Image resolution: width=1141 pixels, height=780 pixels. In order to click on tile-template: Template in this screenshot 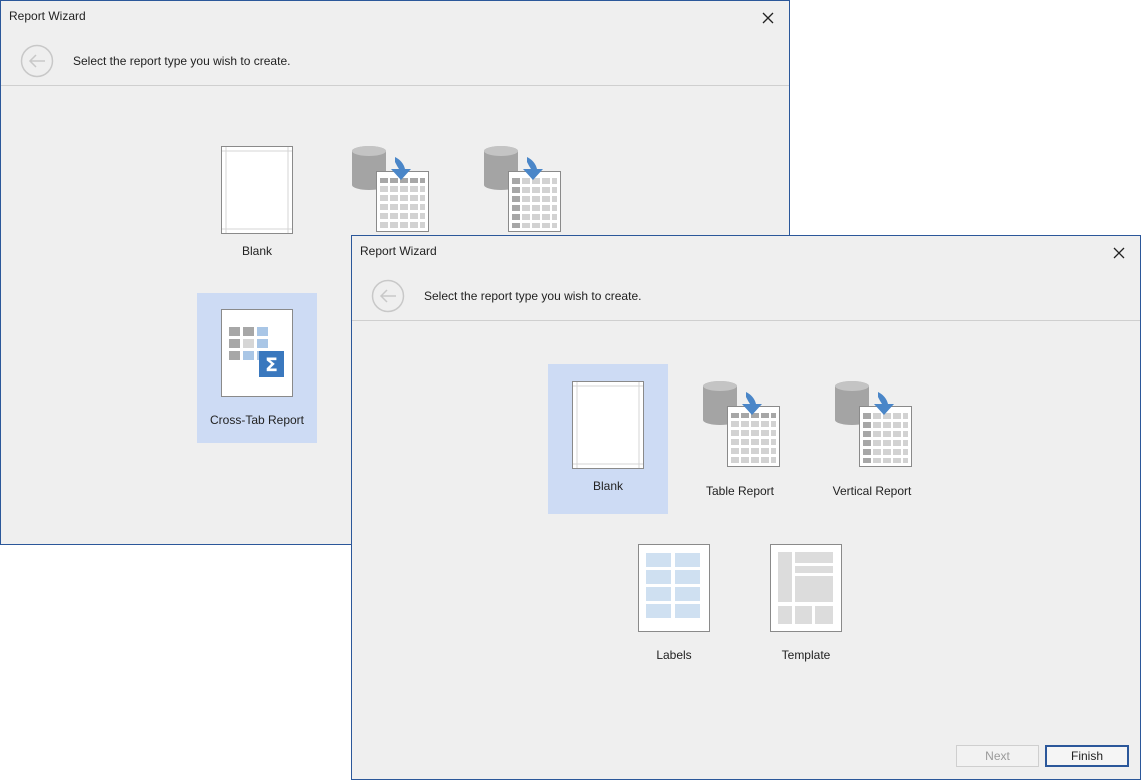, I will do `click(806, 603)`.